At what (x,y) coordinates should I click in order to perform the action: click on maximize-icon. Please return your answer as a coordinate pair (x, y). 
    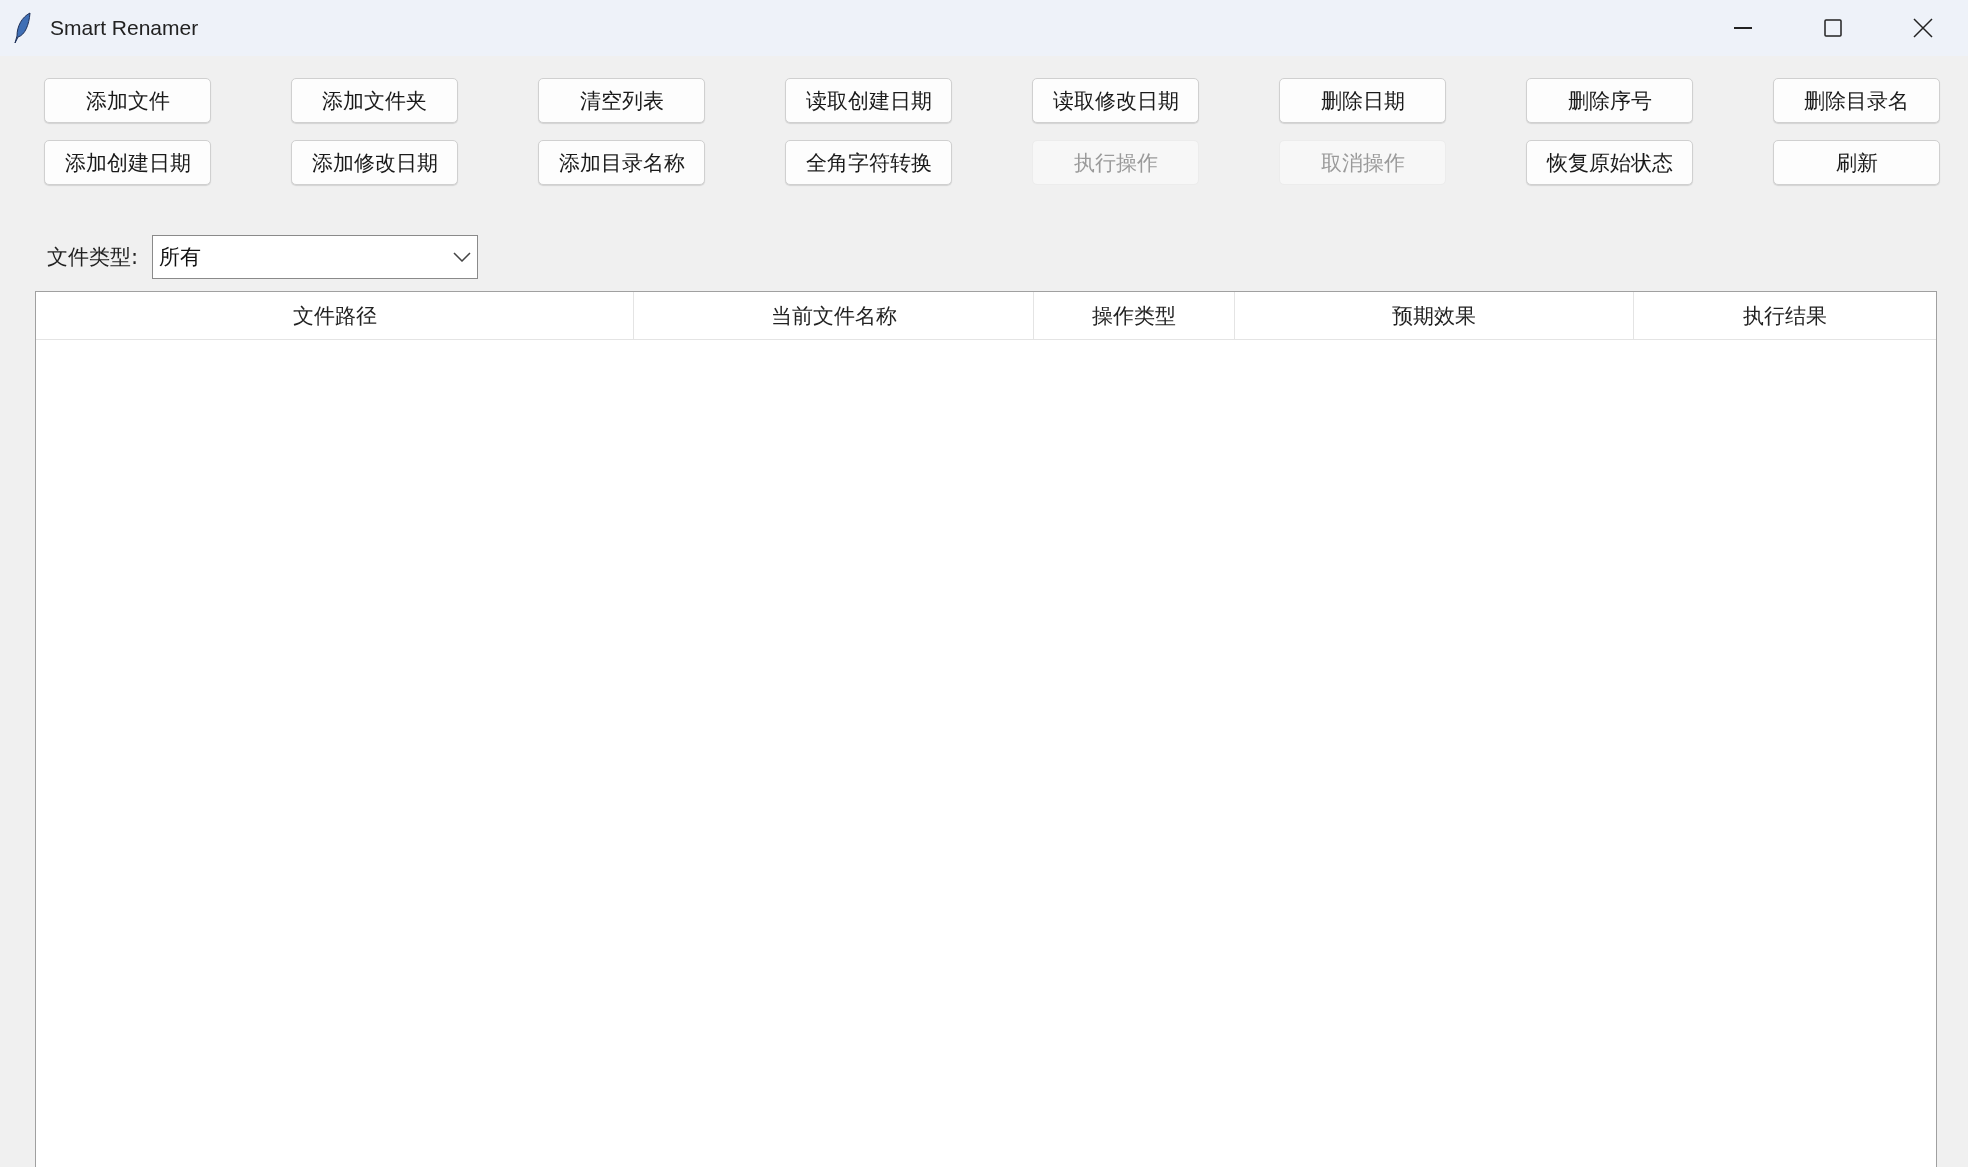
    Looking at the image, I should click on (1833, 28).